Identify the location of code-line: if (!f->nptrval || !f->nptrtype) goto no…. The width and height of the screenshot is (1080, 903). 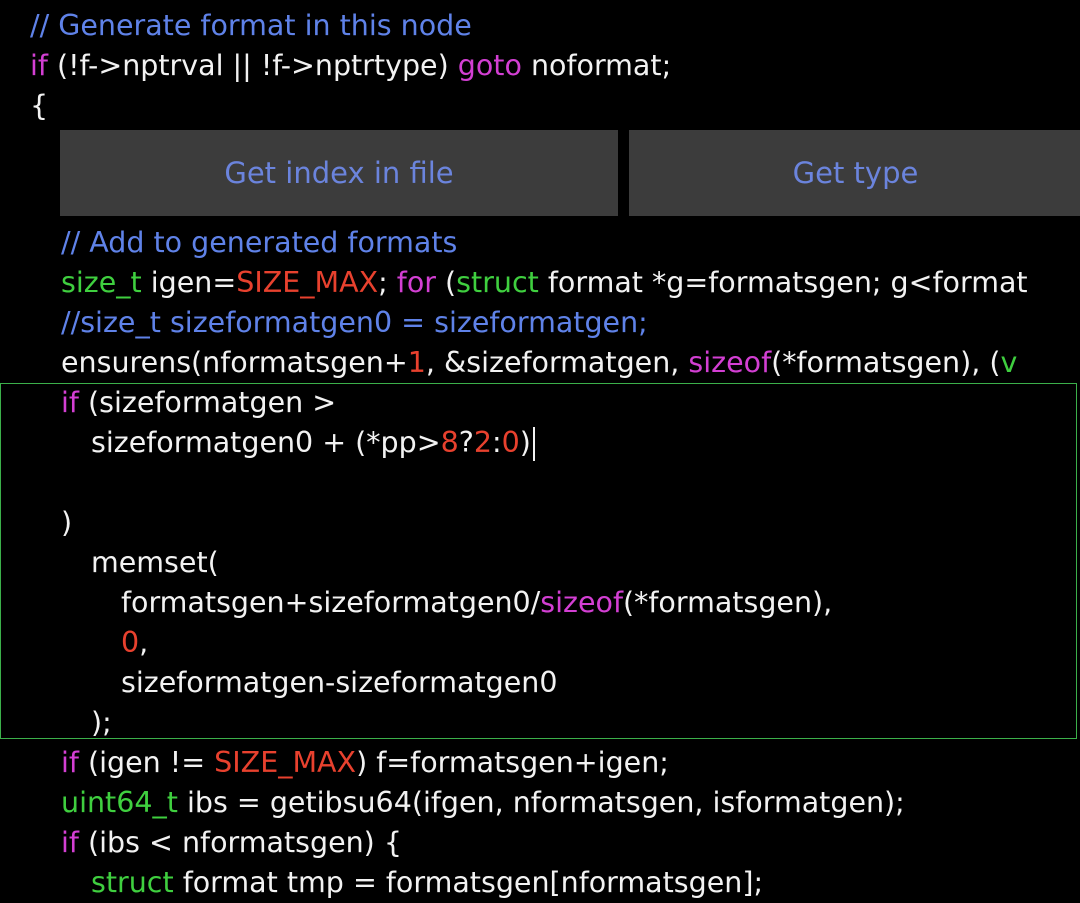
(540, 66).